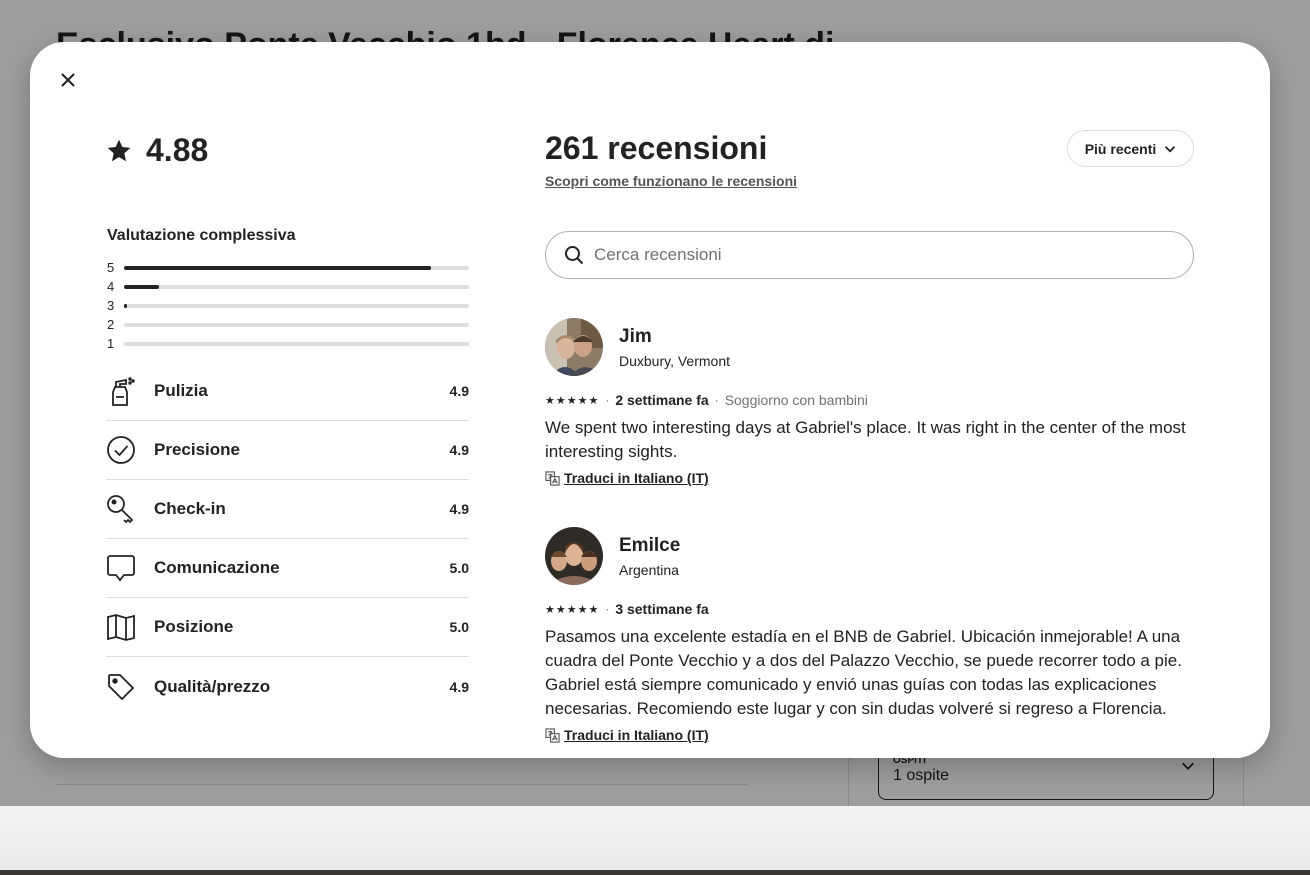  What do you see at coordinates (111, 286) in the screenshot?
I see `distribution-star-label: 4` at bounding box center [111, 286].